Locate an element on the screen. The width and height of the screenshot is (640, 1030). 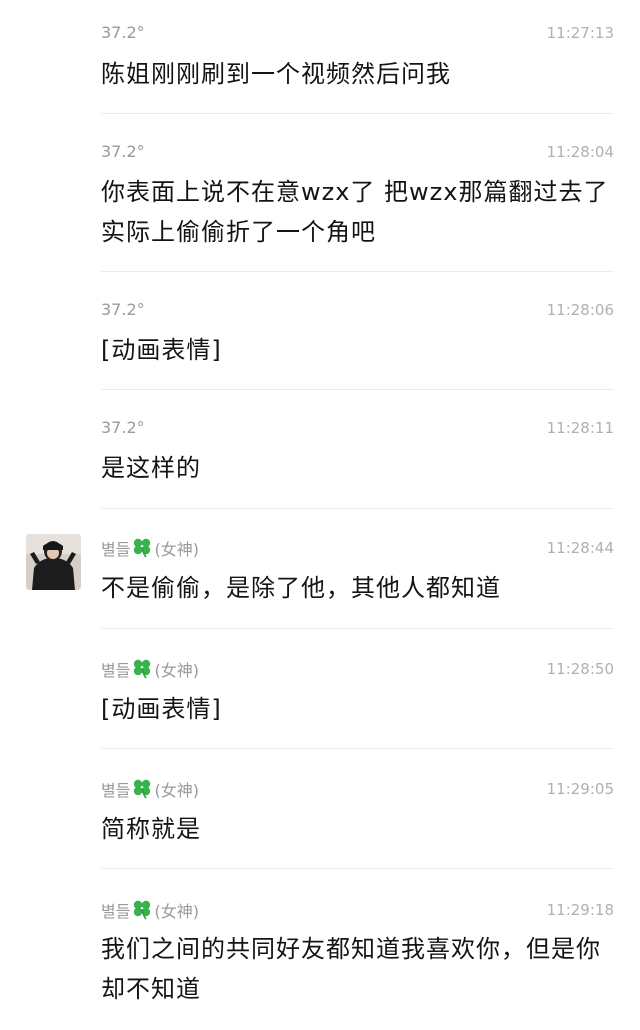
message-text: 简称就是 is located at coordinates (151, 829).